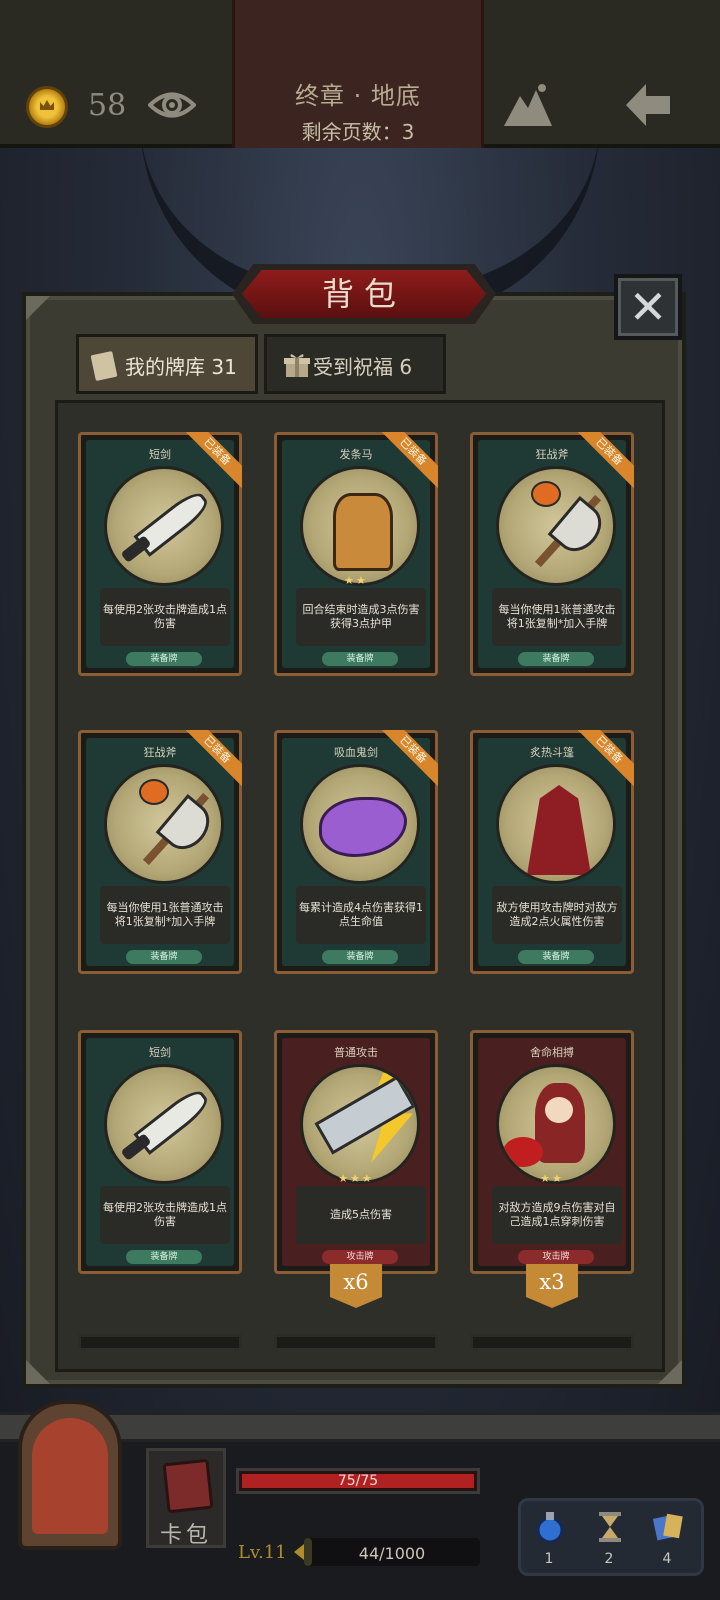  I want to click on card-item: 炙热斗篷 敌方使用攻击牌时对敌方造成2点火属性伤害 装备牌 已装备, so click(552, 852).